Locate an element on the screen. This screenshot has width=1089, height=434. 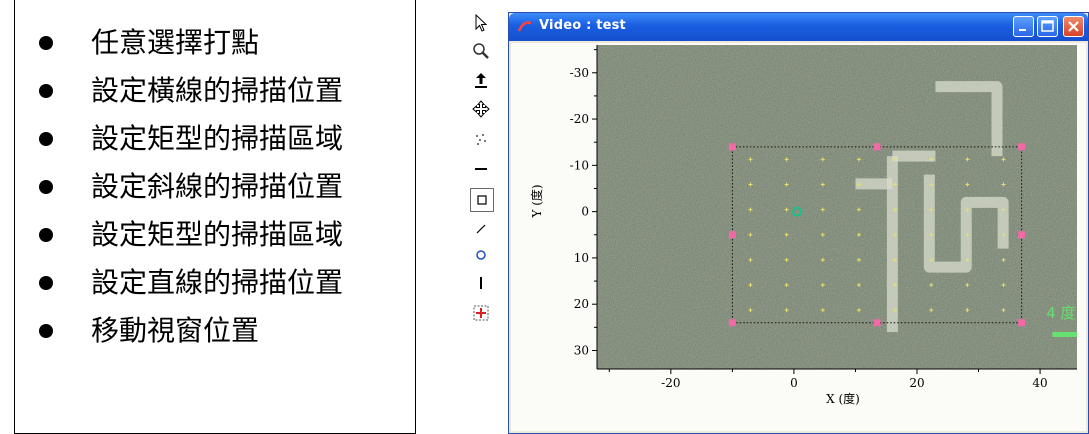
pointer-icon is located at coordinates (481, 23).